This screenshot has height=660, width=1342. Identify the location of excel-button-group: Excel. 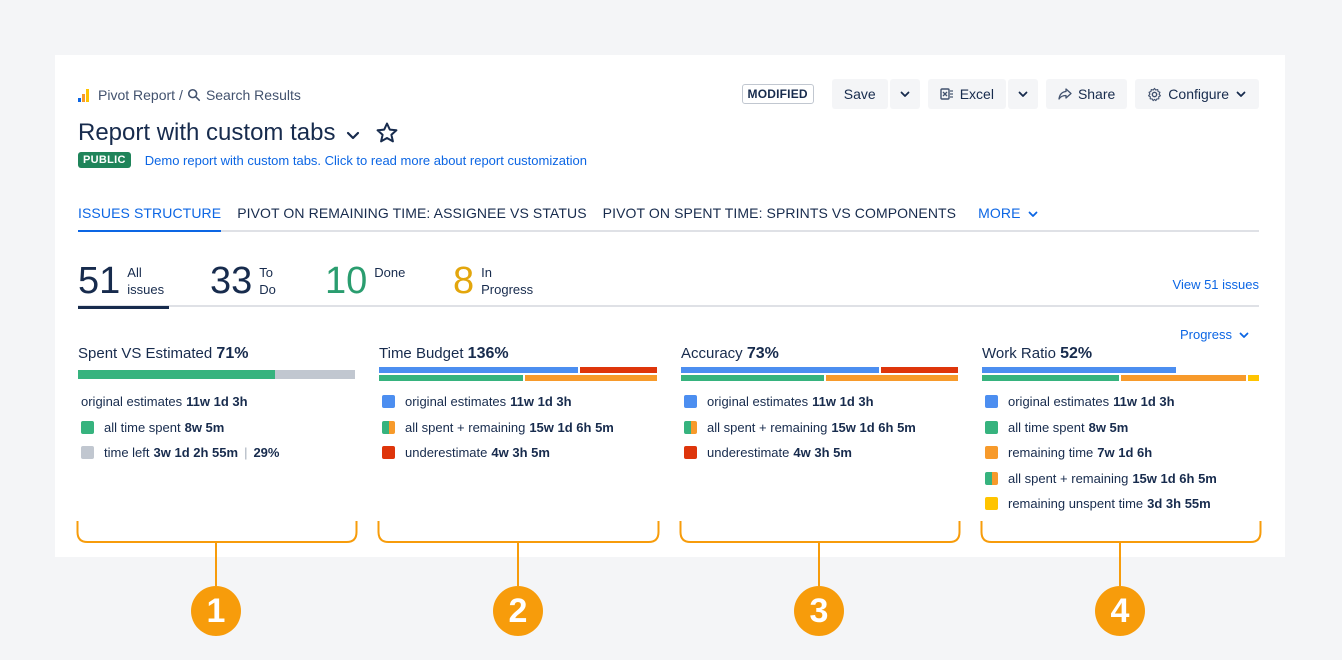
(982, 94).